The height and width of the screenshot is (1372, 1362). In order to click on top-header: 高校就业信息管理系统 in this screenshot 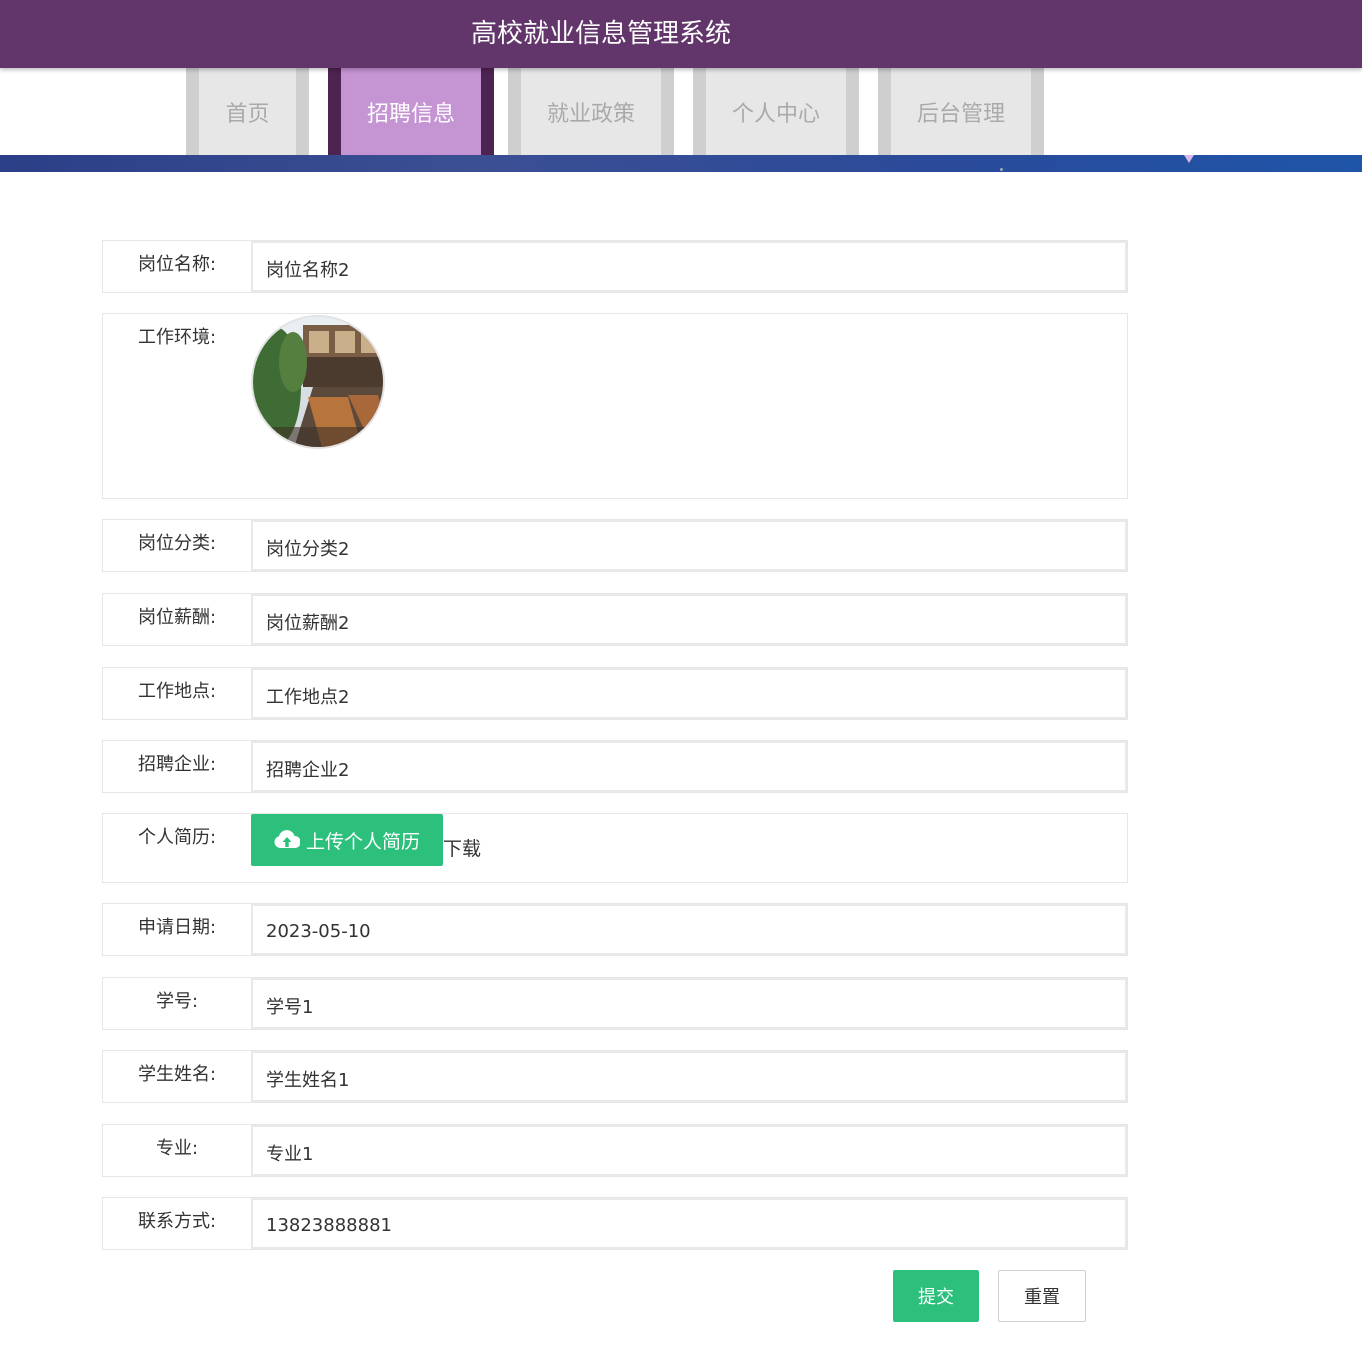, I will do `click(681, 34)`.